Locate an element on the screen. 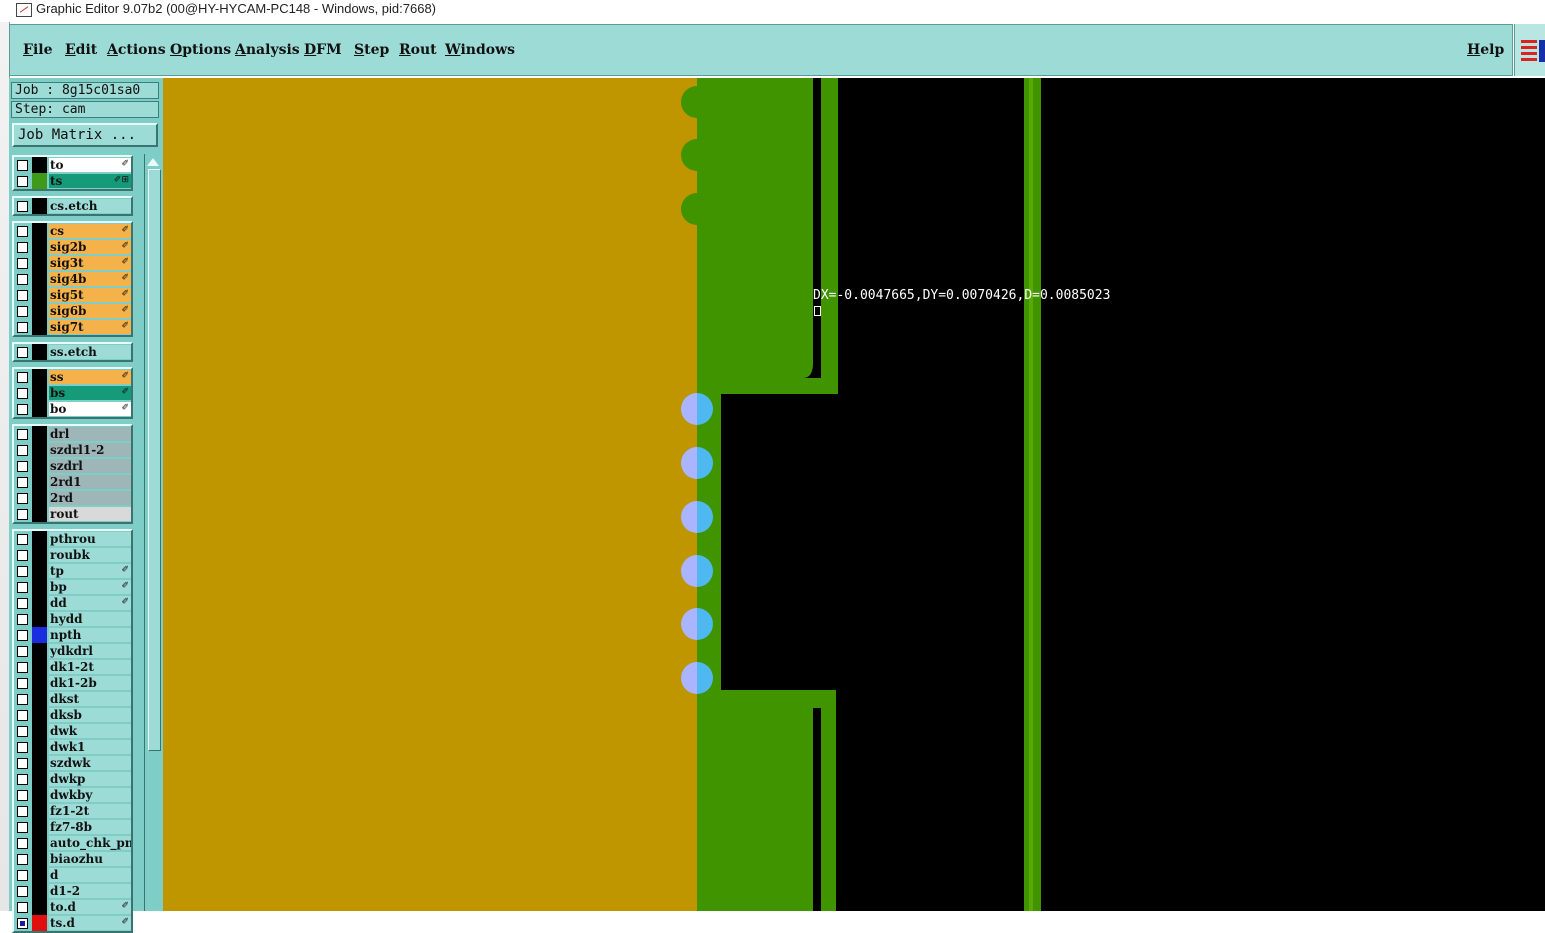 This screenshot has width=1545, height=933. layer-row: auto_chk_pnl is located at coordinates (72, 843).